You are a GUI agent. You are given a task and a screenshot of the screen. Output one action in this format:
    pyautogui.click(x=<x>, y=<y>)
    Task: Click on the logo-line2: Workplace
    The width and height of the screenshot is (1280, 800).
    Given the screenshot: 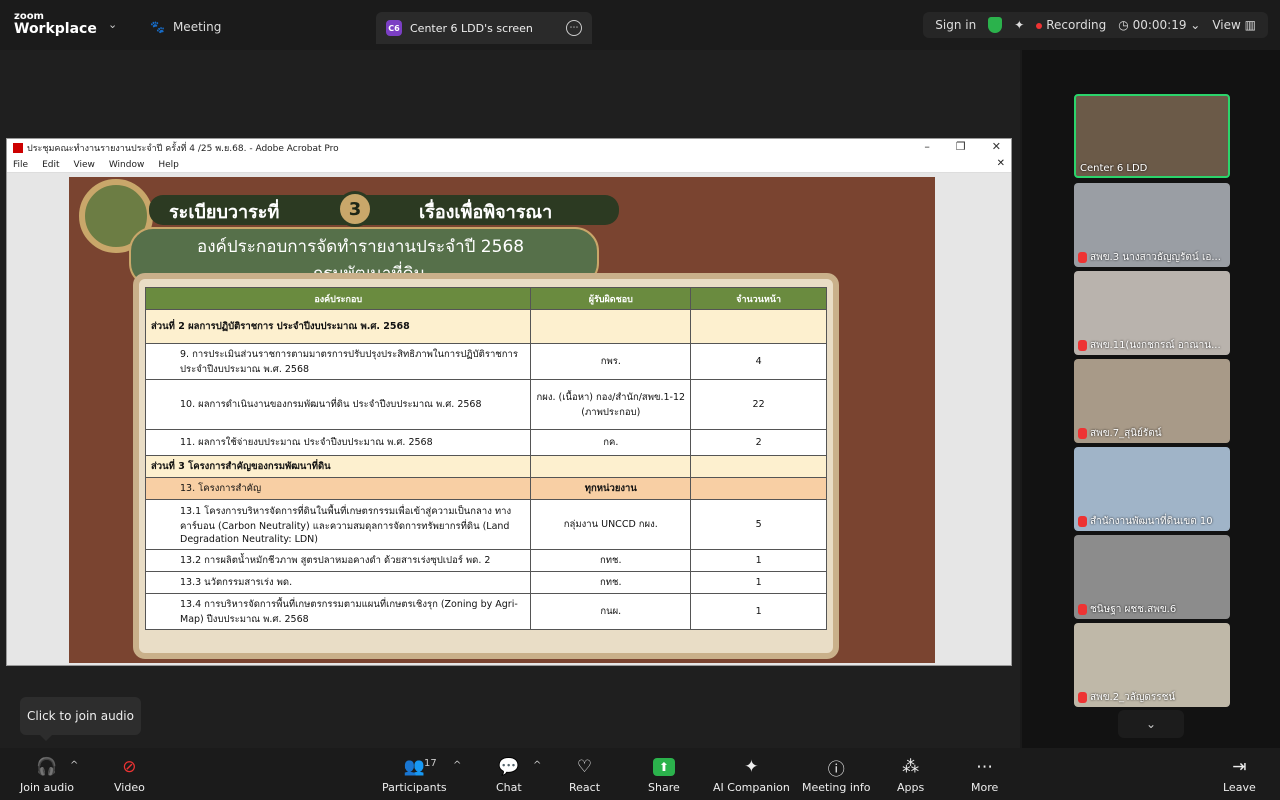 What is the action you would take?
    pyautogui.click(x=55, y=29)
    